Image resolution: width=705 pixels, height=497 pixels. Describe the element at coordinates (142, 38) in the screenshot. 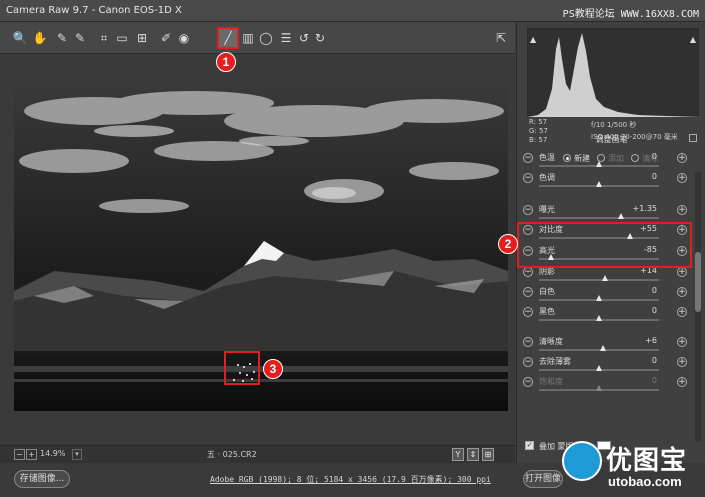

I see `transform-tool-icon: ⊞` at that location.